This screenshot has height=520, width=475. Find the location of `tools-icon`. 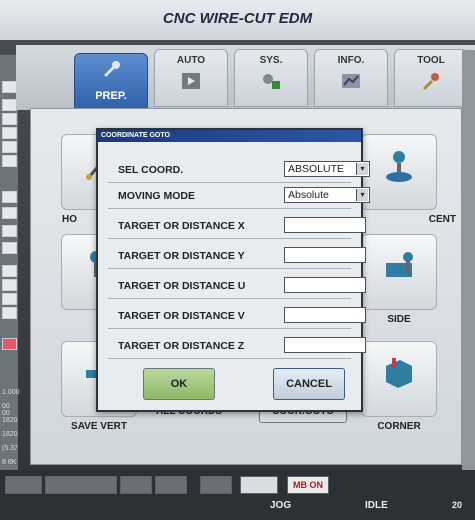

tools-icon is located at coordinates (431, 81).